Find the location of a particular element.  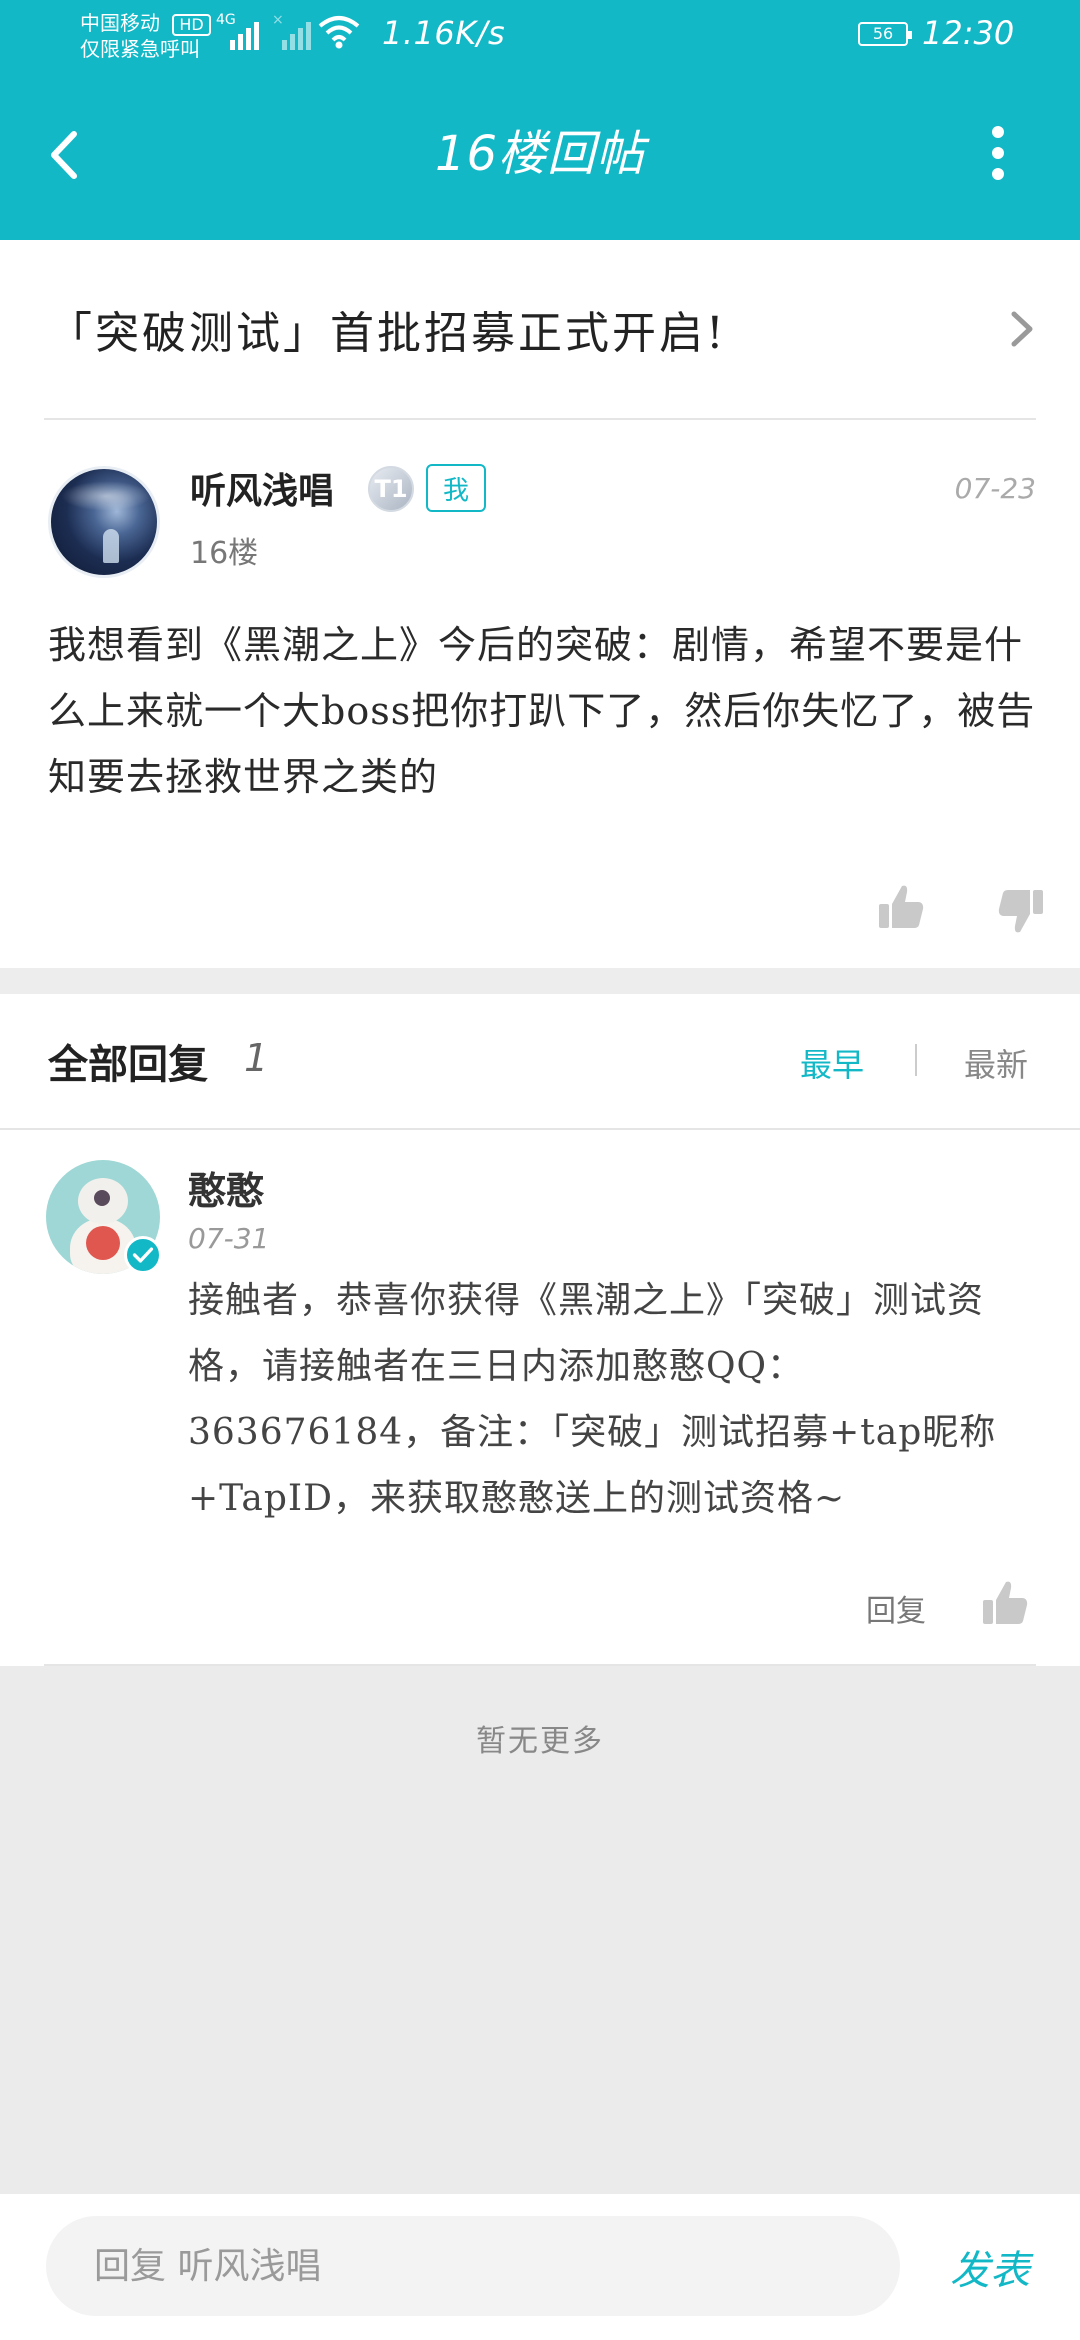

section-separator is located at coordinates (540, 981).